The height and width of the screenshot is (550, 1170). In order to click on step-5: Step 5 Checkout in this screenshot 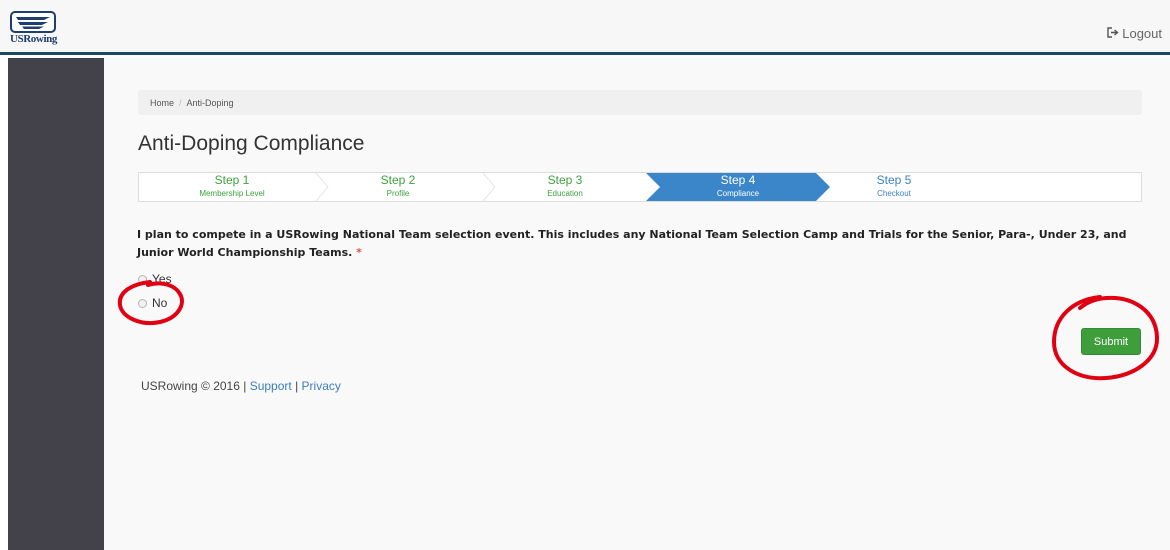, I will do `click(894, 187)`.